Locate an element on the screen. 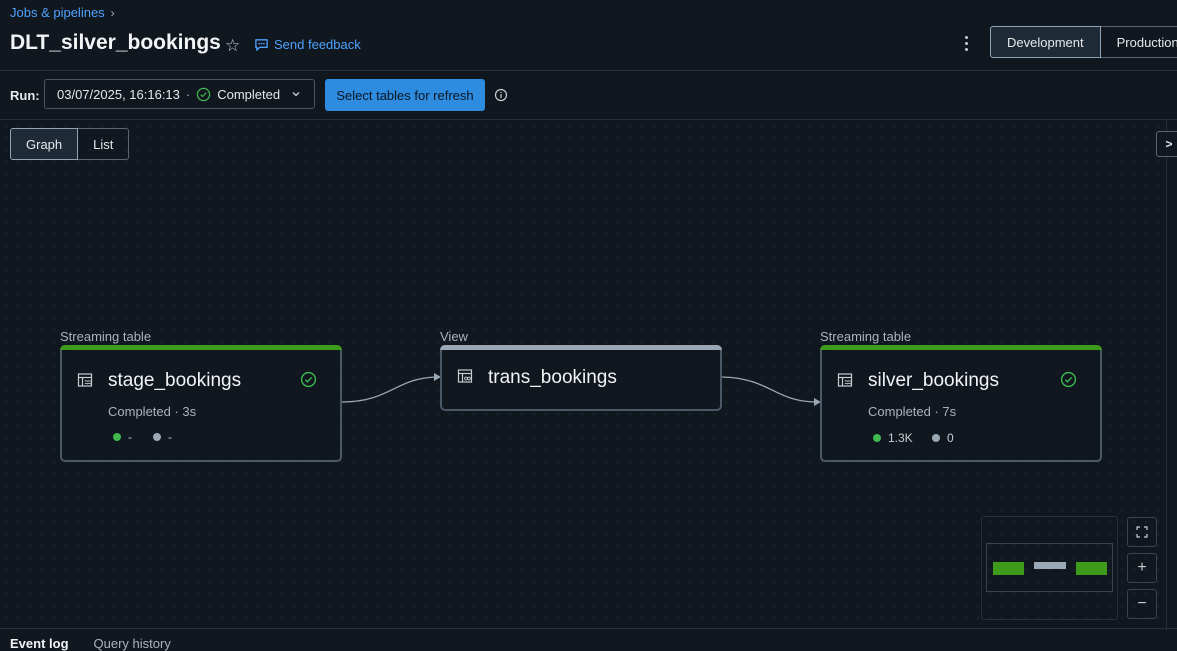  bottom-tabs: Event log Query history is located at coordinates (90, 643).